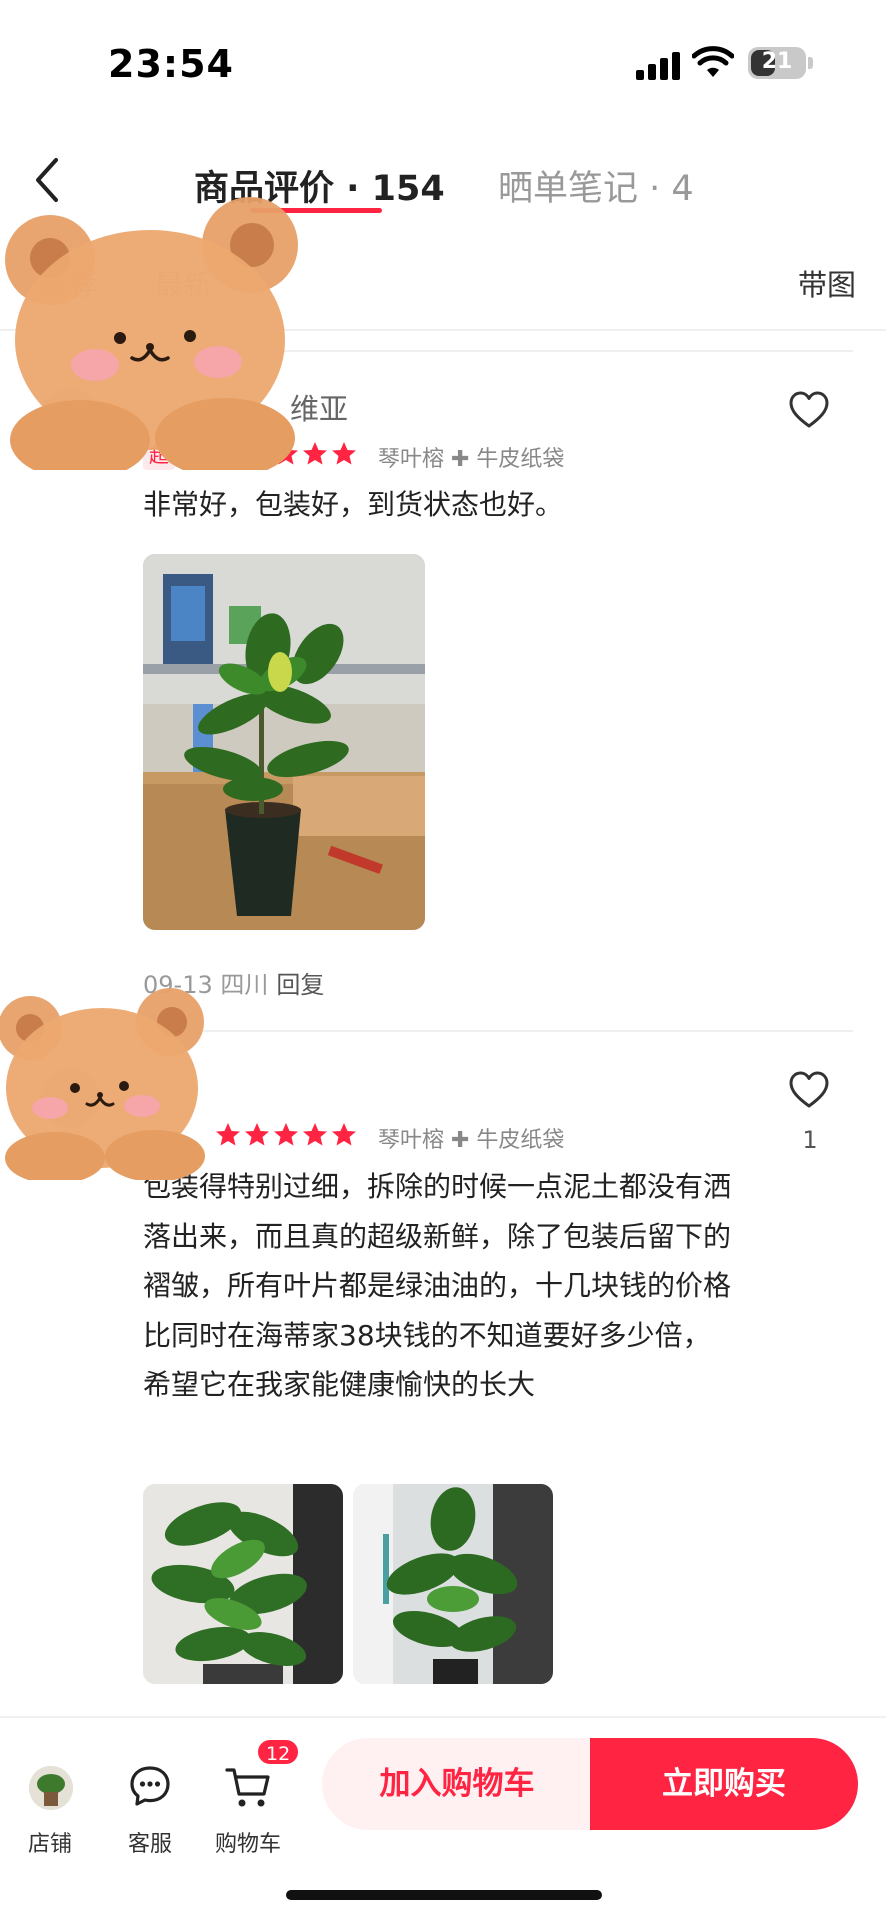 This screenshot has height=1920, width=886. I want to click on cart-label: 购物车, so click(247, 1844).